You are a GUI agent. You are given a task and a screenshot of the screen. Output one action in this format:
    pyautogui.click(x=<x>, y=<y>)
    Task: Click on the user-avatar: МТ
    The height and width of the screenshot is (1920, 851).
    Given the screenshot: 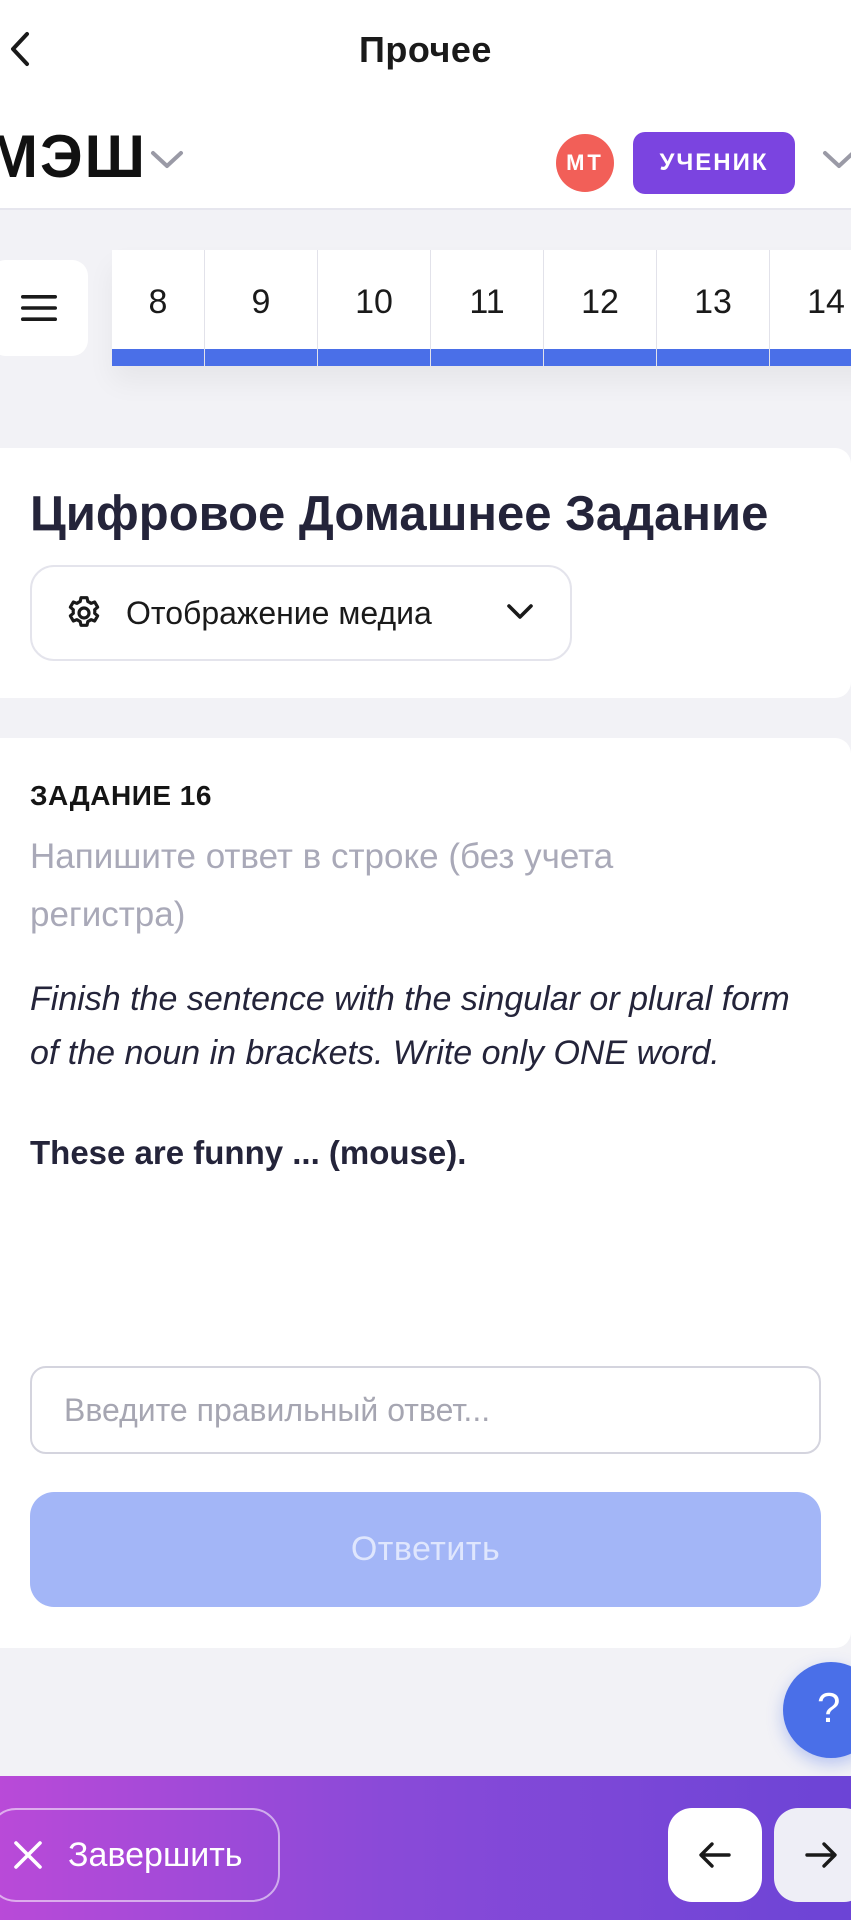 What is the action you would take?
    pyautogui.click(x=585, y=163)
    